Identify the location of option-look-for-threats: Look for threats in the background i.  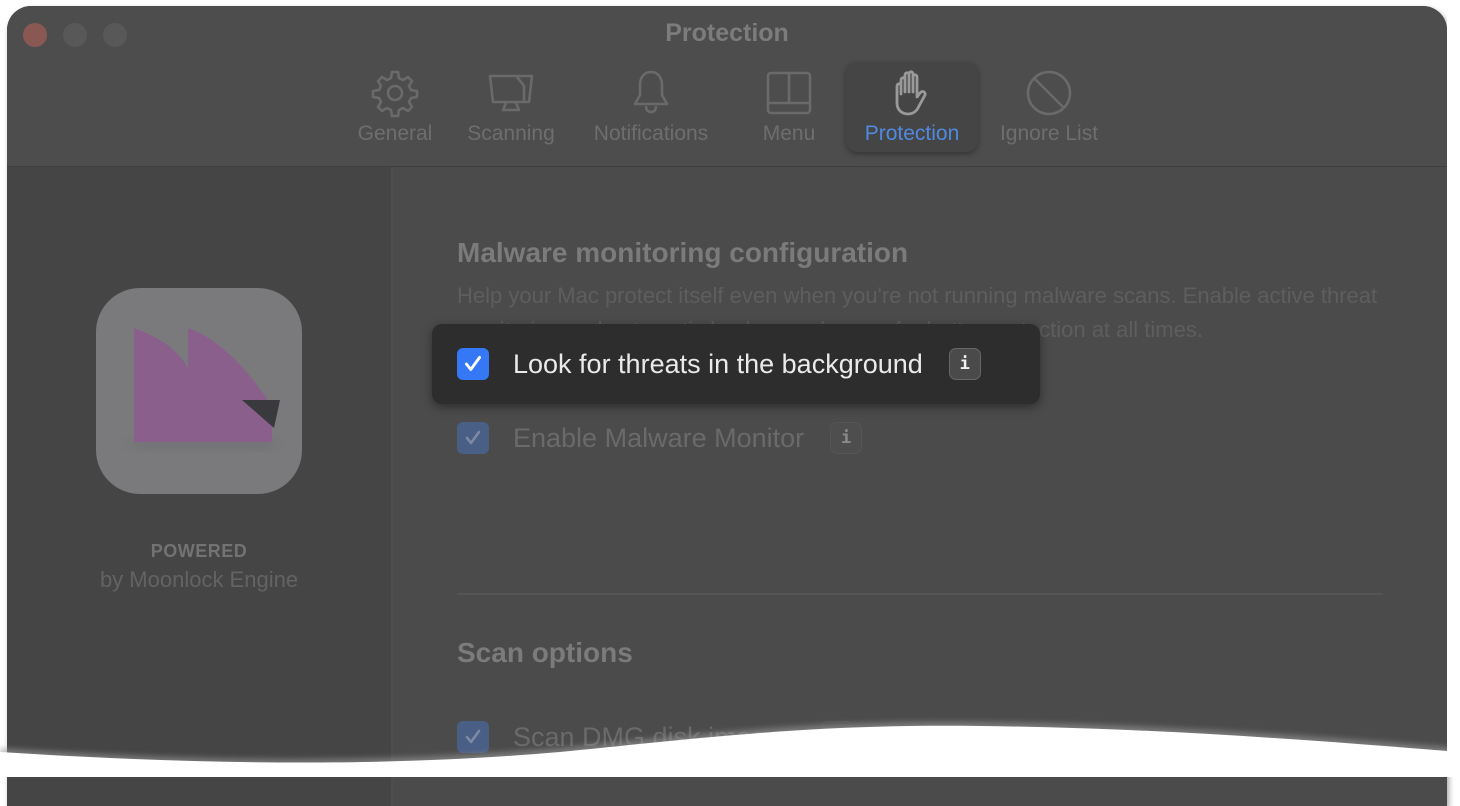
(719, 364).